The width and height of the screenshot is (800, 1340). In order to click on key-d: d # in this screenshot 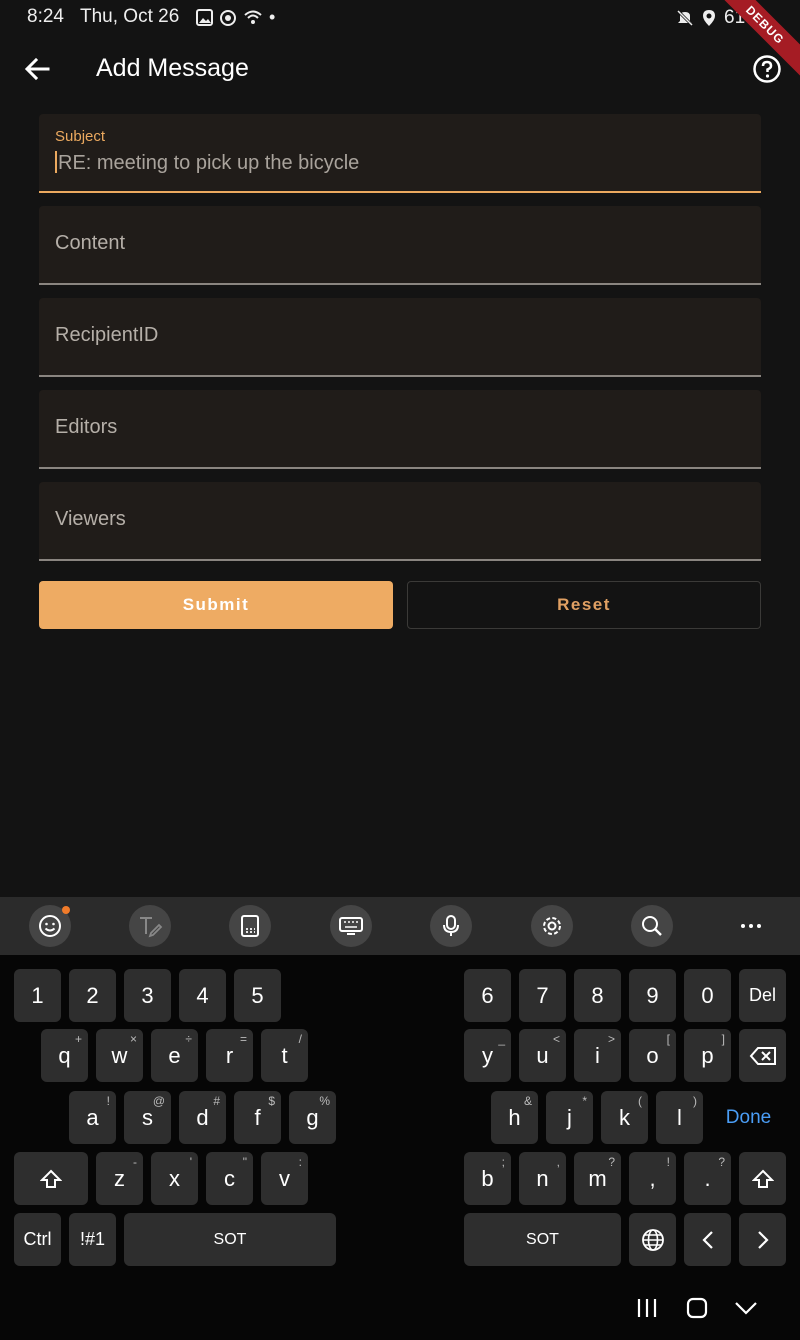, I will do `click(202, 1117)`.